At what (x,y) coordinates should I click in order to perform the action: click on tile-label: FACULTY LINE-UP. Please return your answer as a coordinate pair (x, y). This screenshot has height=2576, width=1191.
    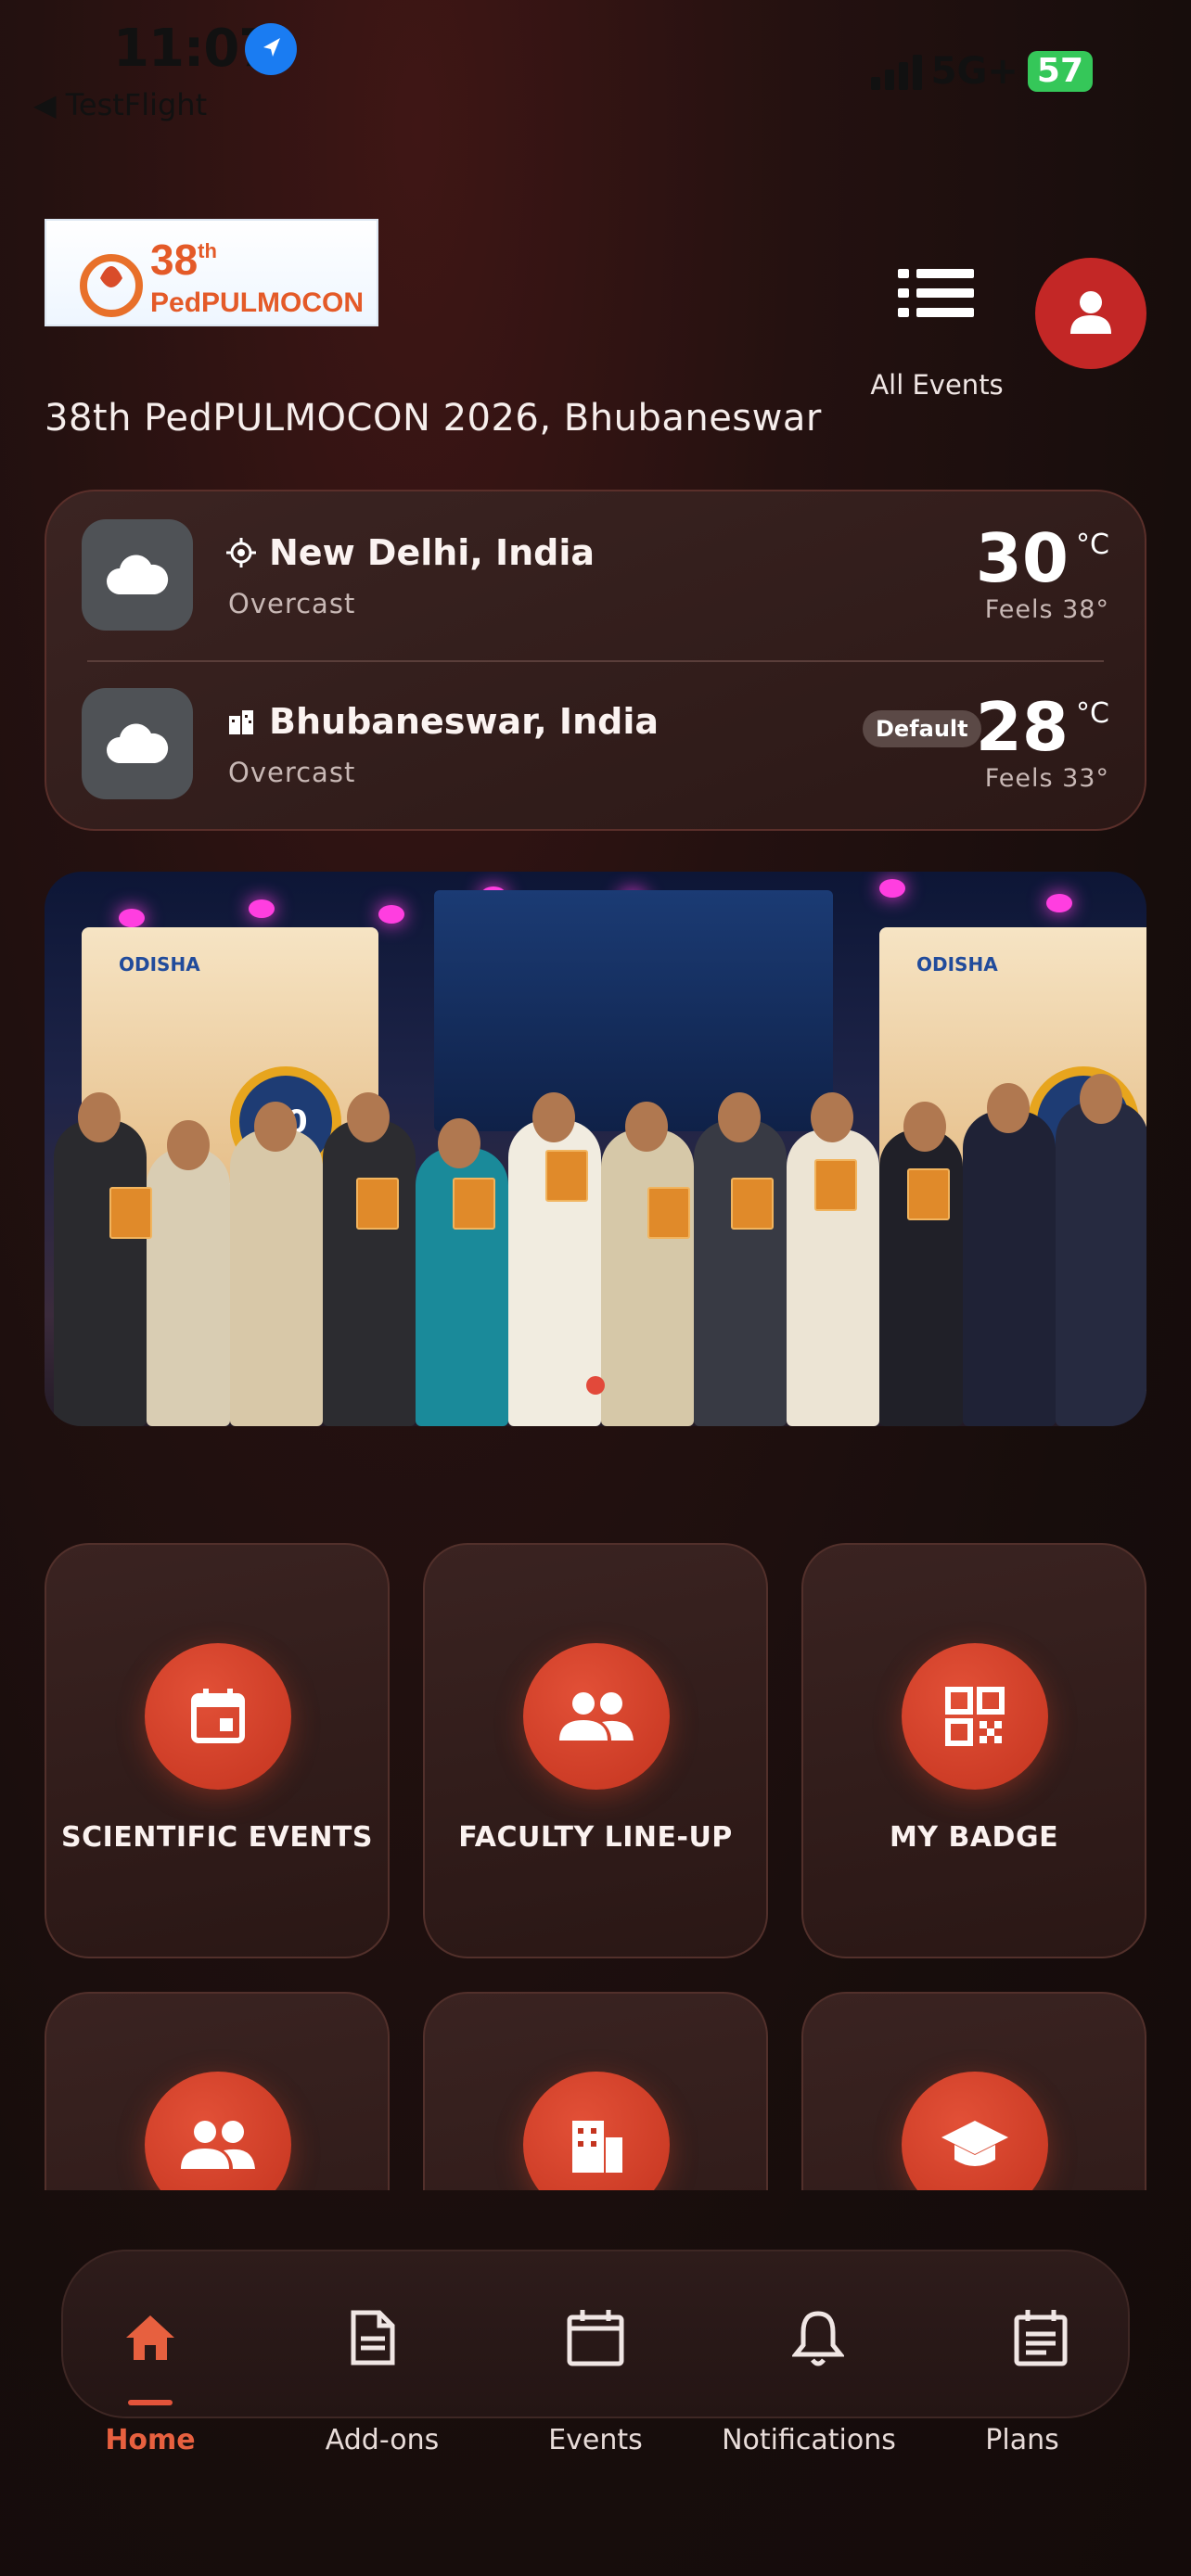
    Looking at the image, I should click on (595, 1838).